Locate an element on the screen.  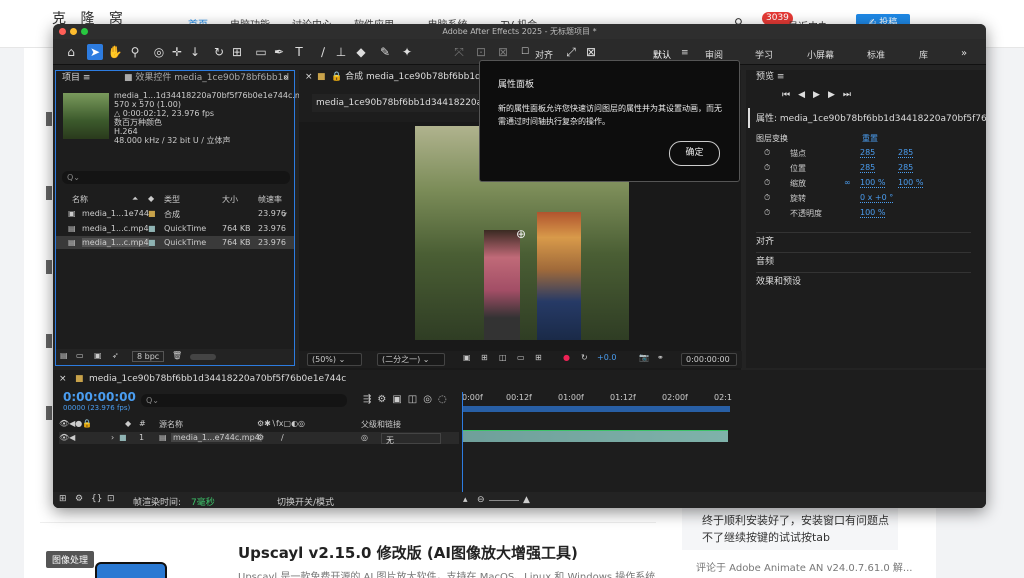
anchor-tool-icon: ⊞ is located at coordinates (237, 52).